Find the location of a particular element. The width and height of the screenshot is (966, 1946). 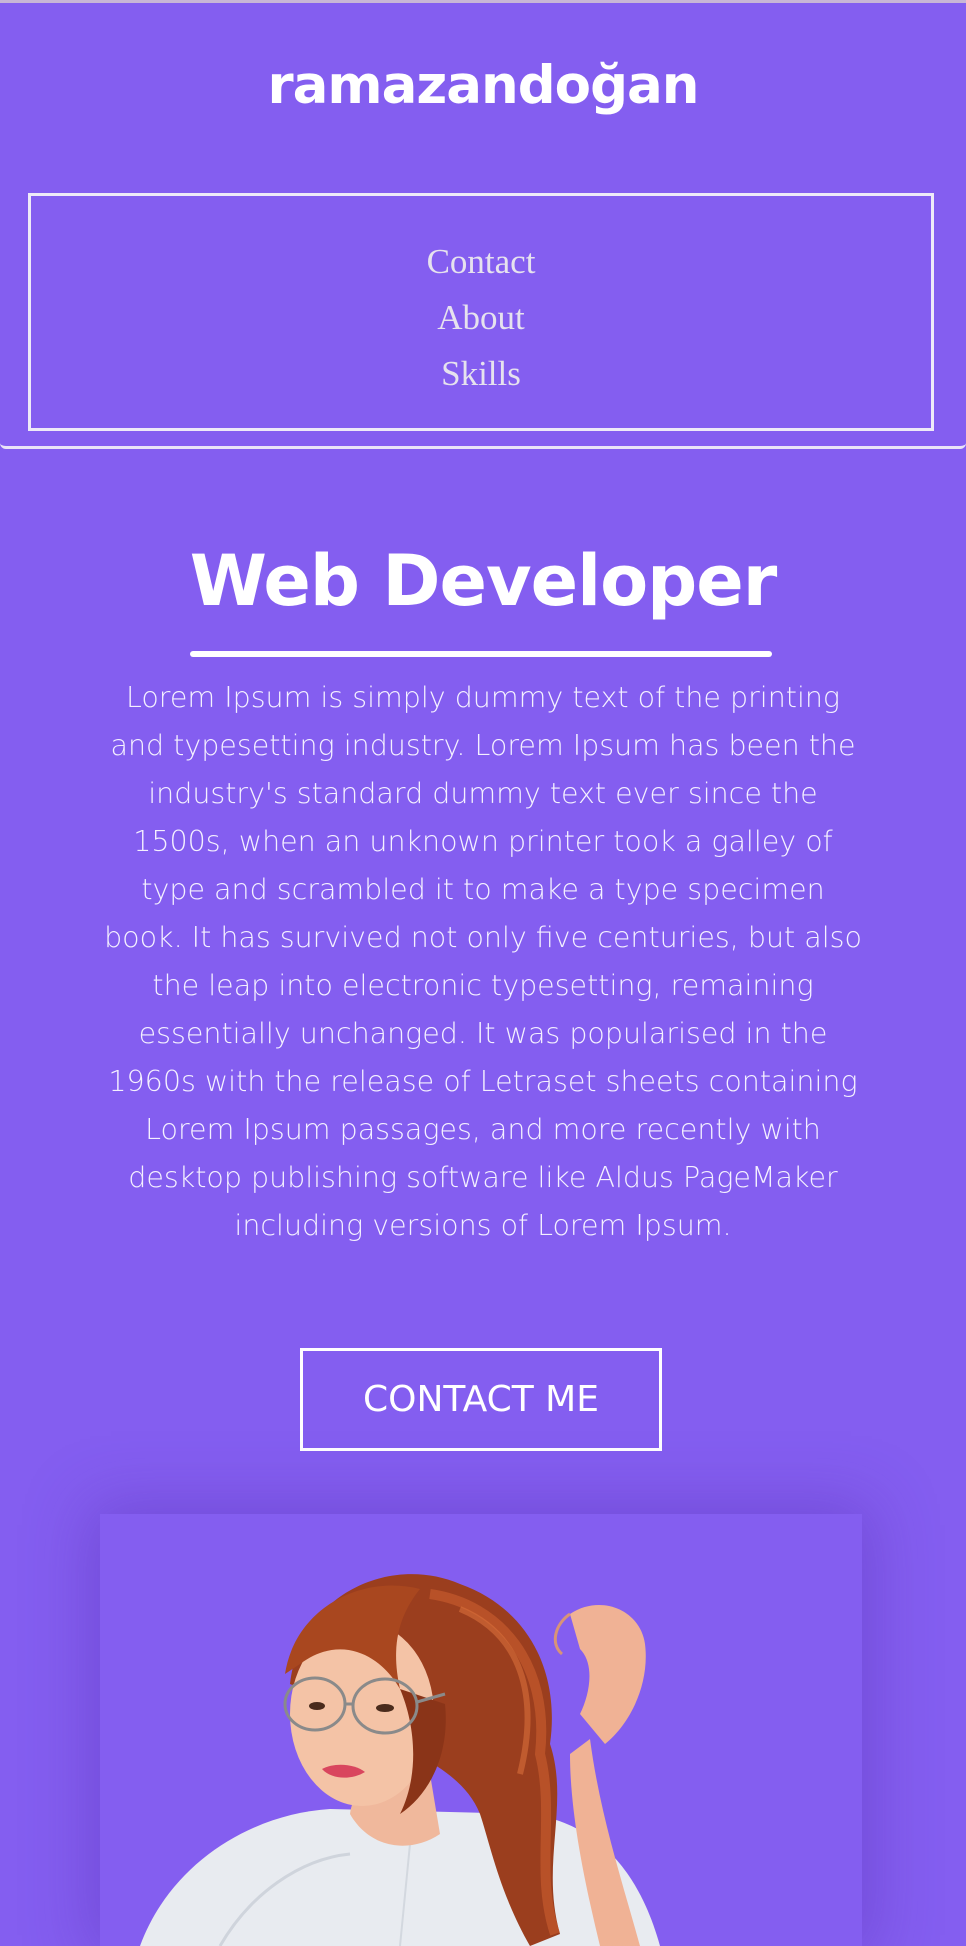

nav-link-skills: Skills is located at coordinates (481, 374).